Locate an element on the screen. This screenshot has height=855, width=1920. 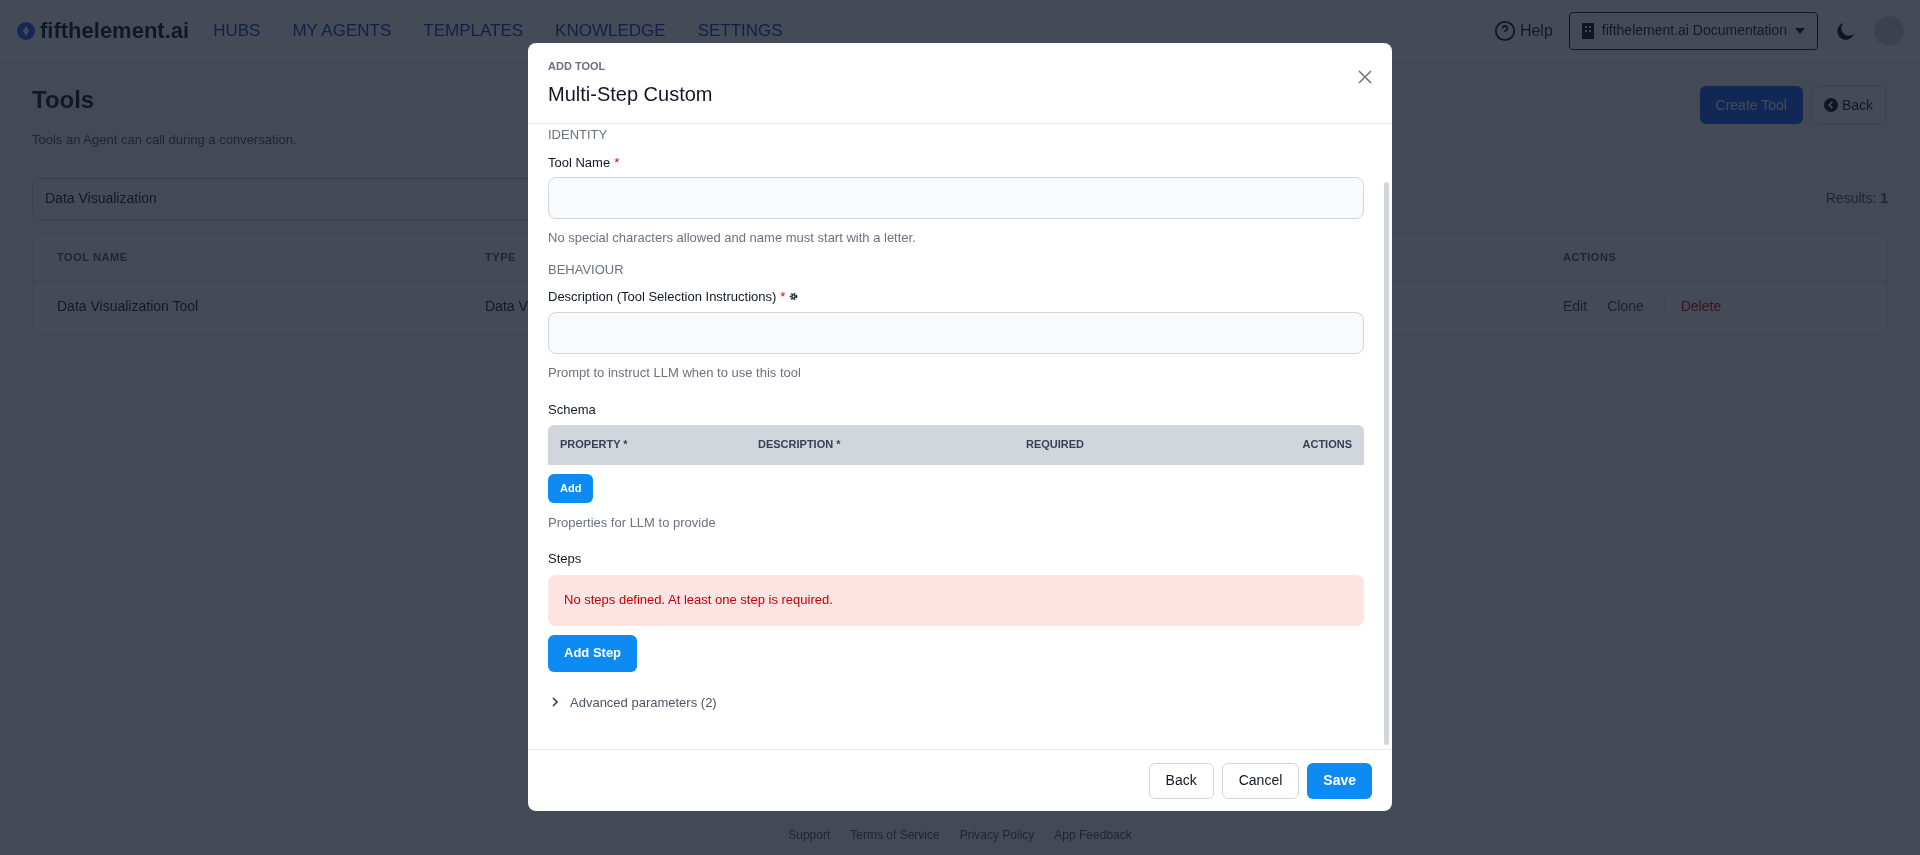
field-label: Description (Tool Selection Instructions) is located at coordinates (662, 297).